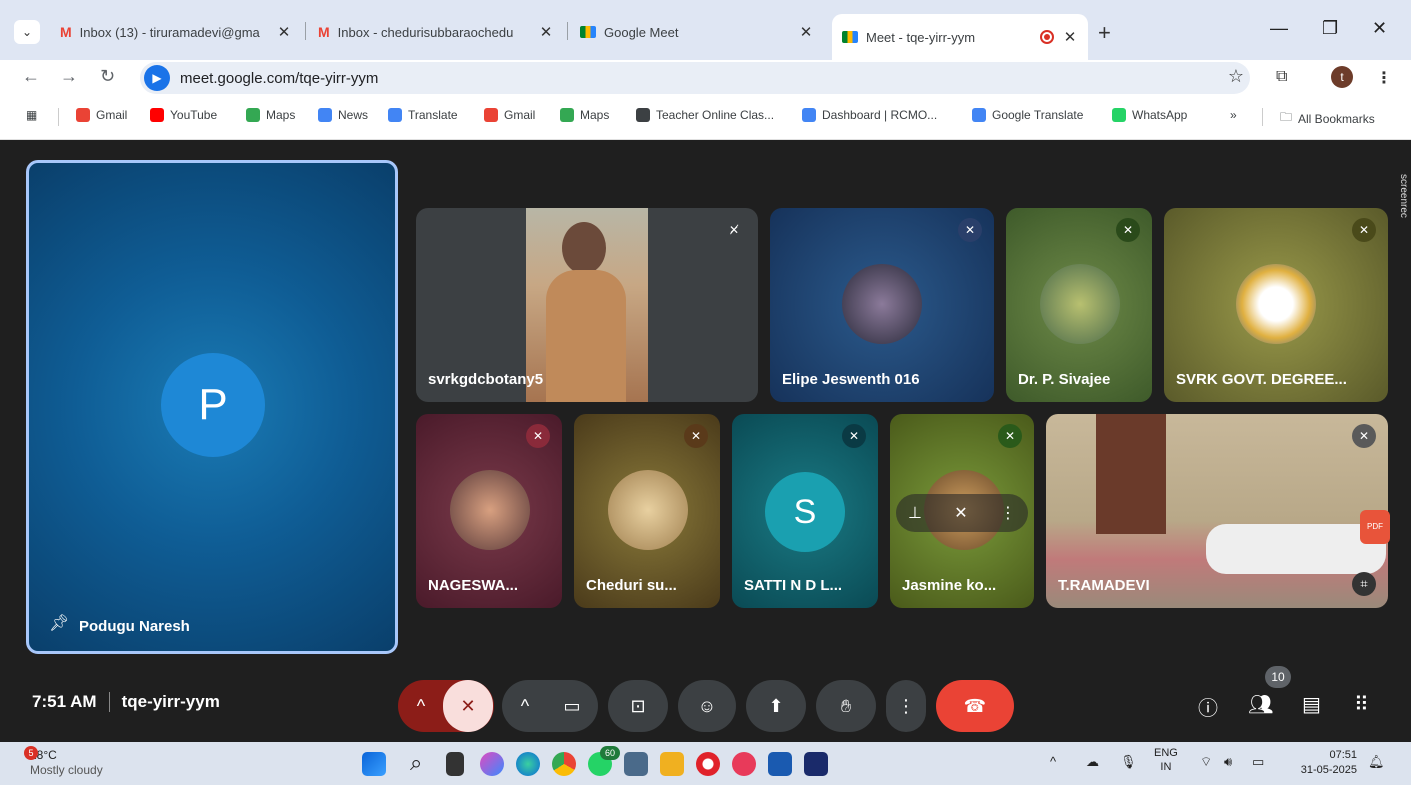  I want to click on tab-google-meet: Google Meet ✕, so click(697, 32).